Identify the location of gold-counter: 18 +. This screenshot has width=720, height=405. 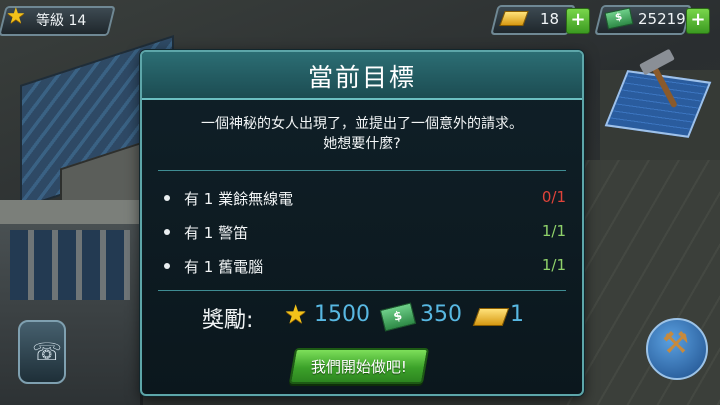
(540, 20).